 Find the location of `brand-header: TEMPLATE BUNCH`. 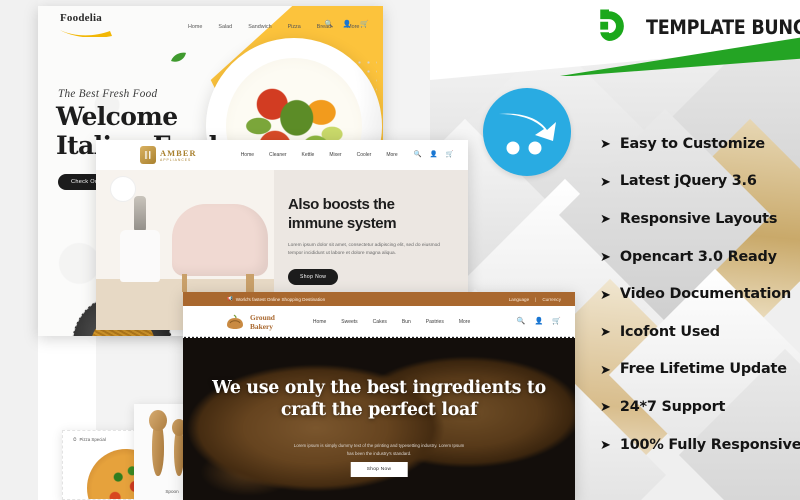

brand-header: TEMPLATE BUNCH is located at coordinates (697, 27).